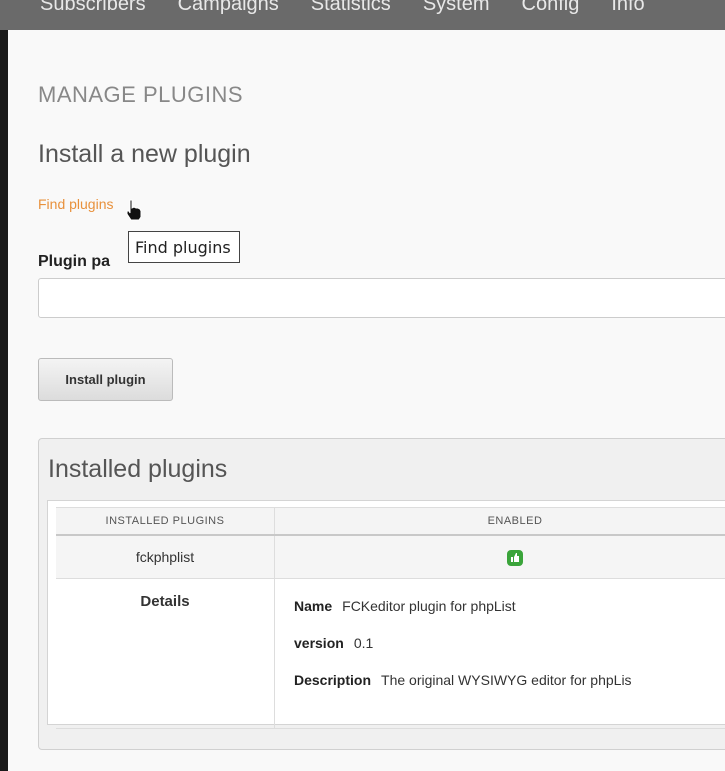  Describe the element at coordinates (499, 521) in the screenshot. I see `column-header-enabled: ENABLED` at that location.